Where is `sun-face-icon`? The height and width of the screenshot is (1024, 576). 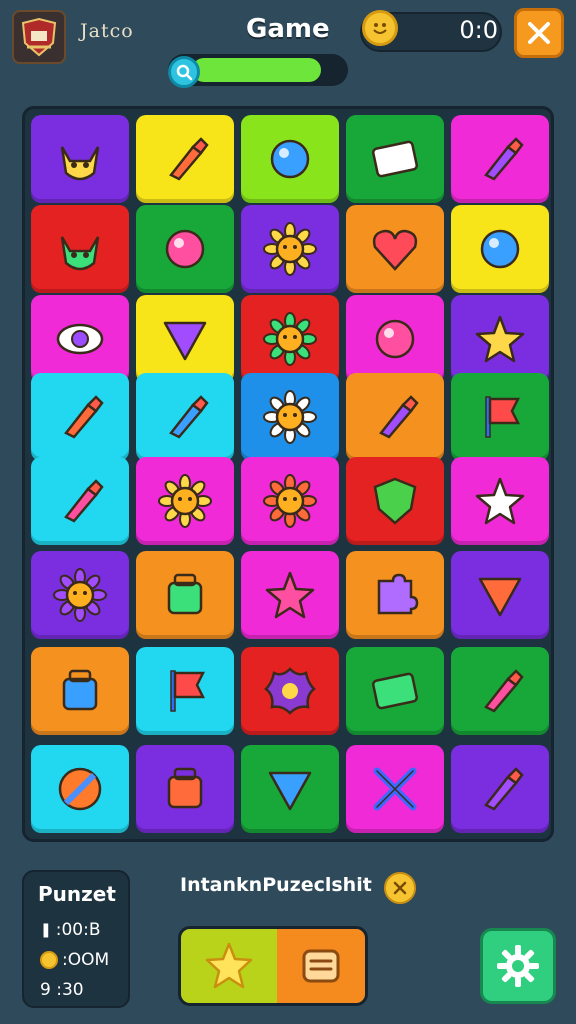 sun-face-icon is located at coordinates (290, 339).